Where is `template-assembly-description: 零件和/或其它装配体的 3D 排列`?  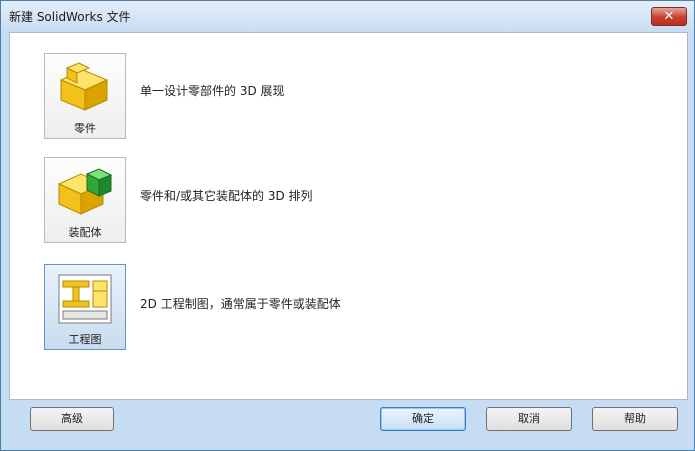
template-assembly-description: 零件和/或其它装配体的 3D 排列 is located at coordinates (226, 196).